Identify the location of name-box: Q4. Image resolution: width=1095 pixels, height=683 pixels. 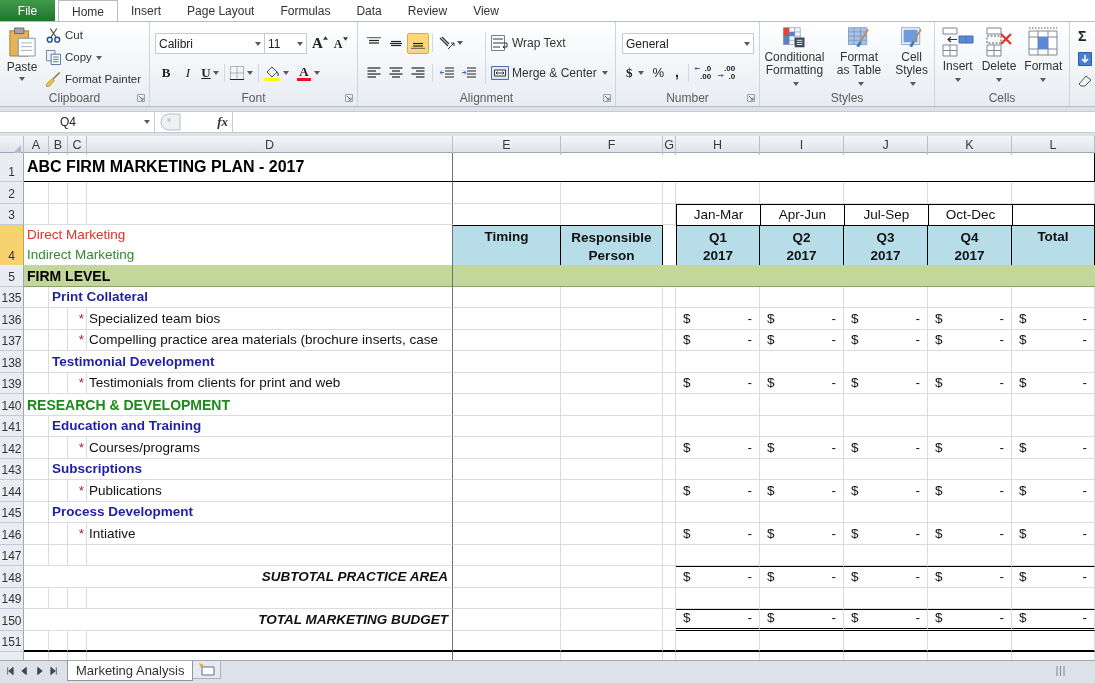
(77, 122).